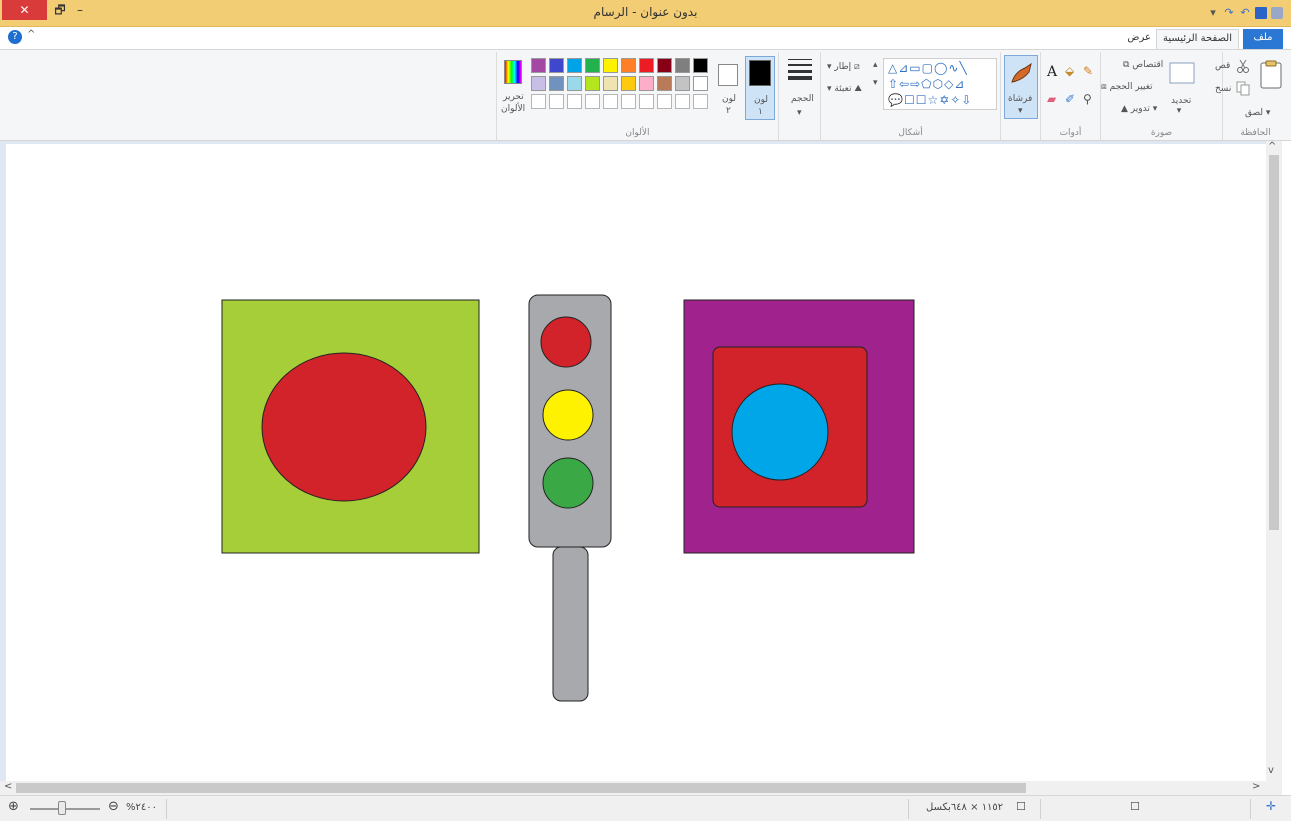  I want to click on vertical-scroll-thumb, so click(1274, 342).